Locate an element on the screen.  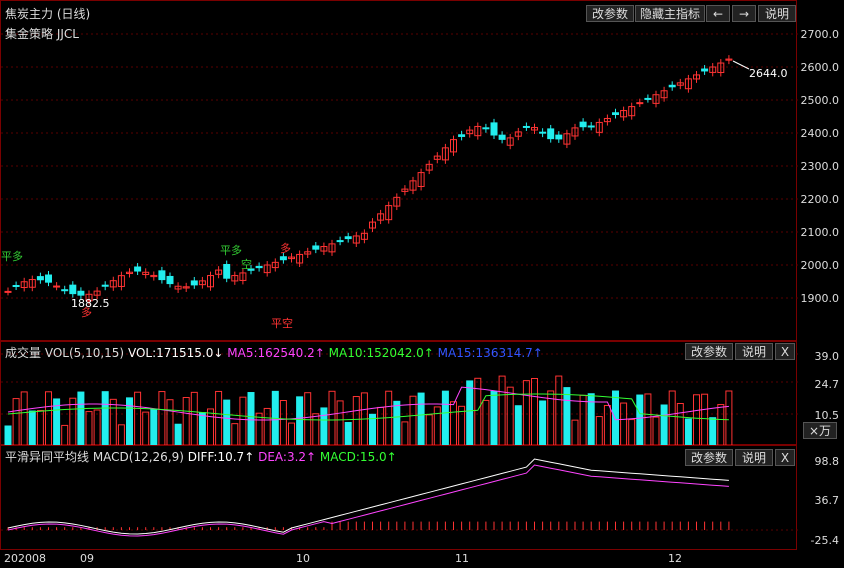
macd-help-button: 说明 is located at coordinates (754, 457).